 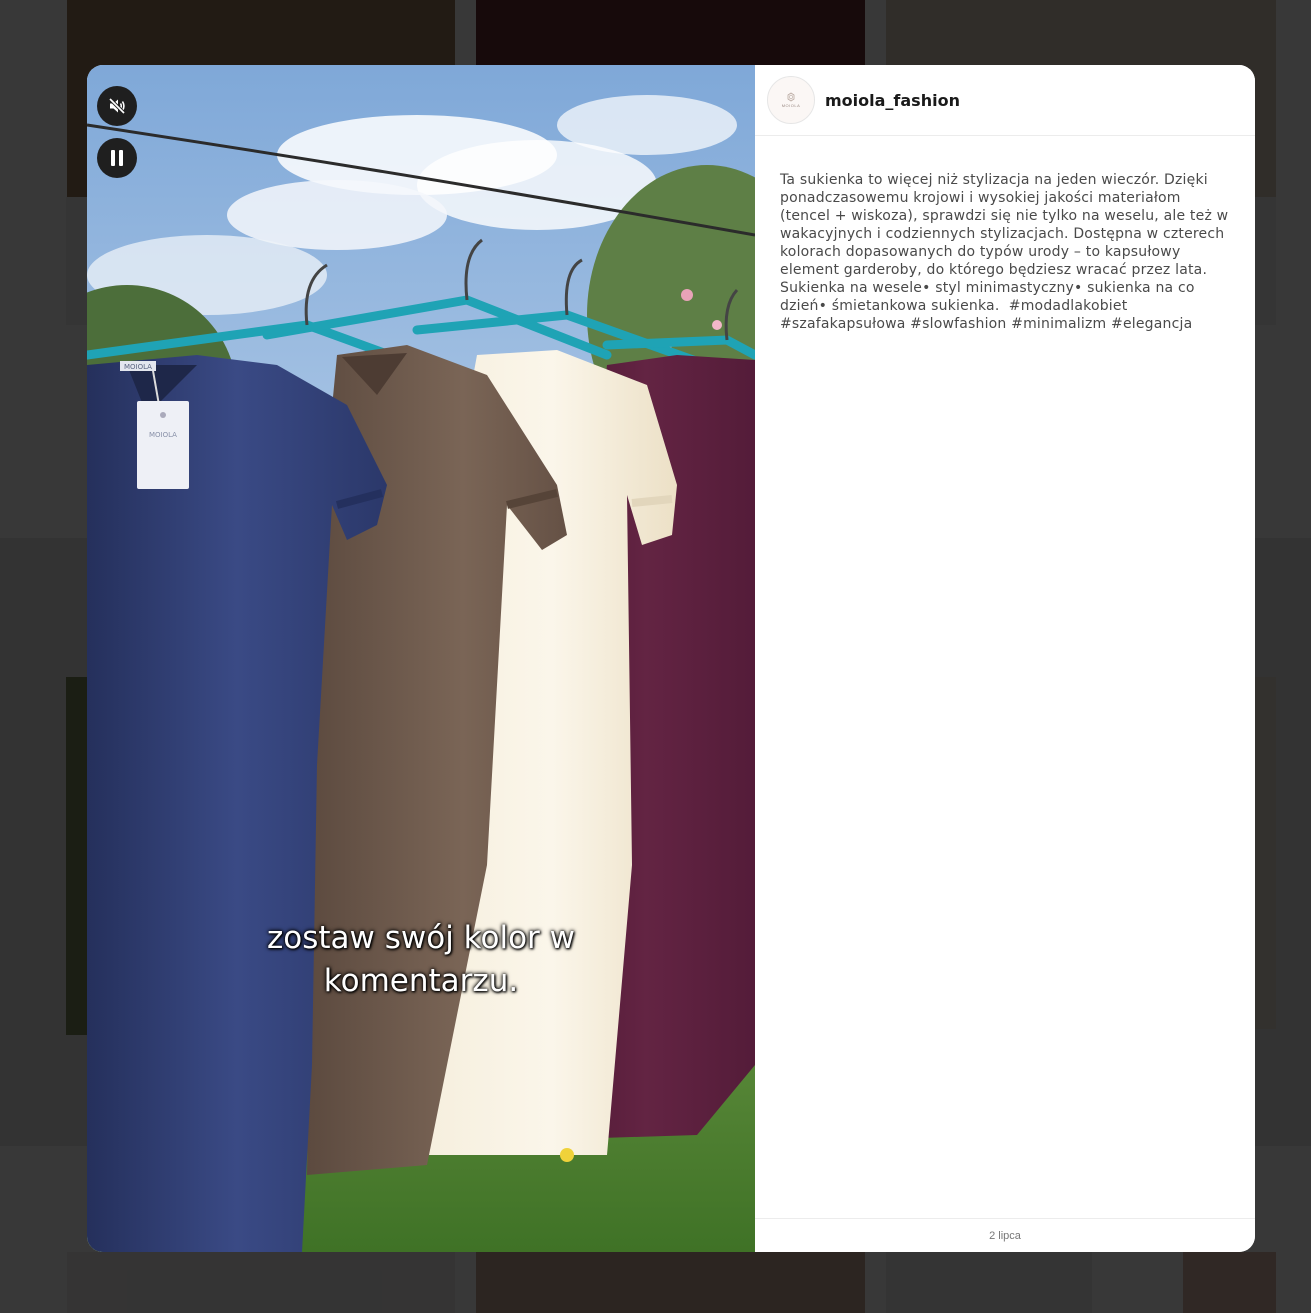 I want to click on pause-button, so click(x=117, y=158).